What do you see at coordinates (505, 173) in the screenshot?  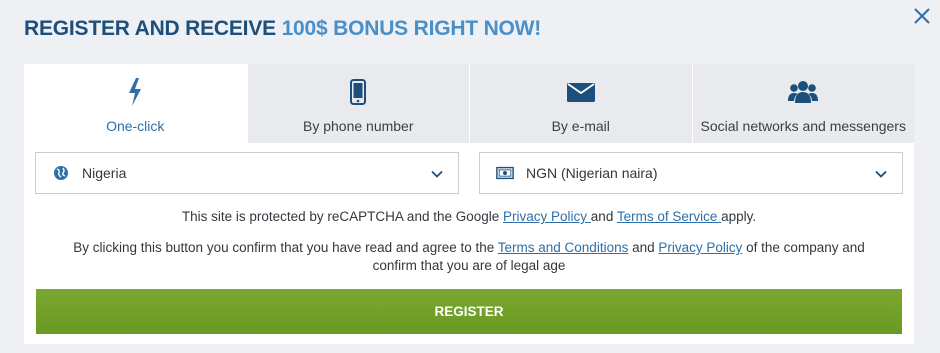 I see `banknote-icon` at bounding box center [505, 173].